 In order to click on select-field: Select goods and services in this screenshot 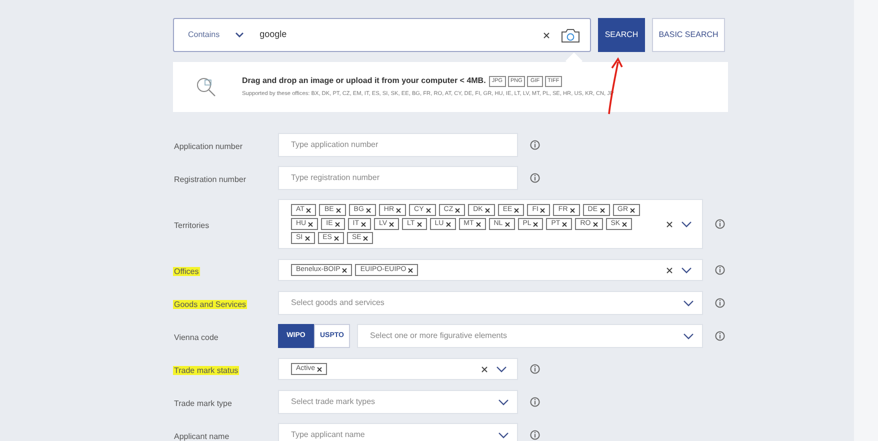, I will do `click(490, 303)`.